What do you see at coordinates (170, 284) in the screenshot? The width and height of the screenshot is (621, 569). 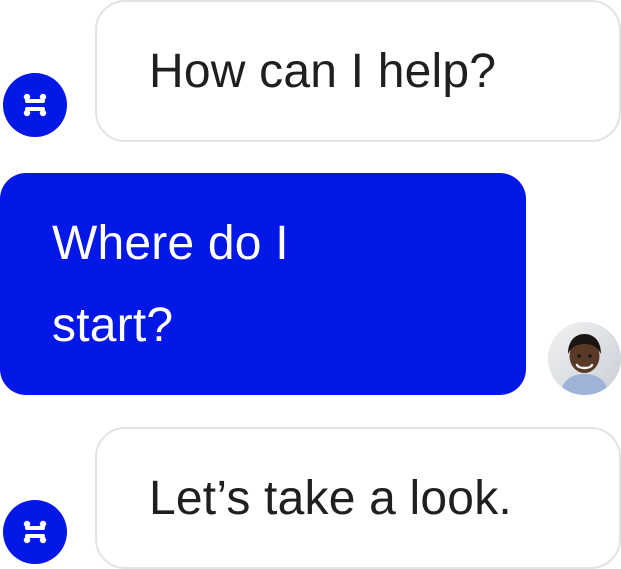 I see `user-message-text: Where do I start?` at bounding box center [170, 284].